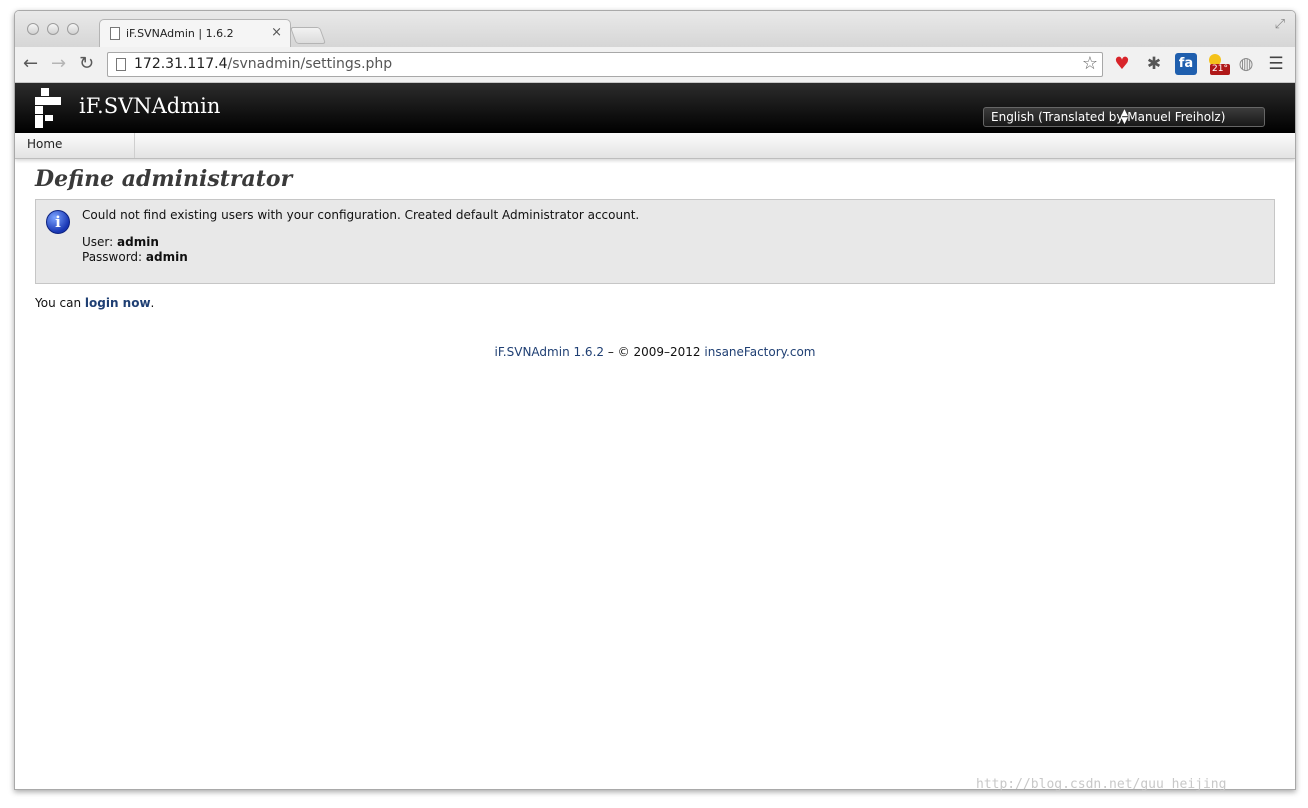 The width and height of the screenshot is (1308, 808). Describe the element at coordinates (73, 29) in the screenshot. I see `zoom-window-button` at that location.